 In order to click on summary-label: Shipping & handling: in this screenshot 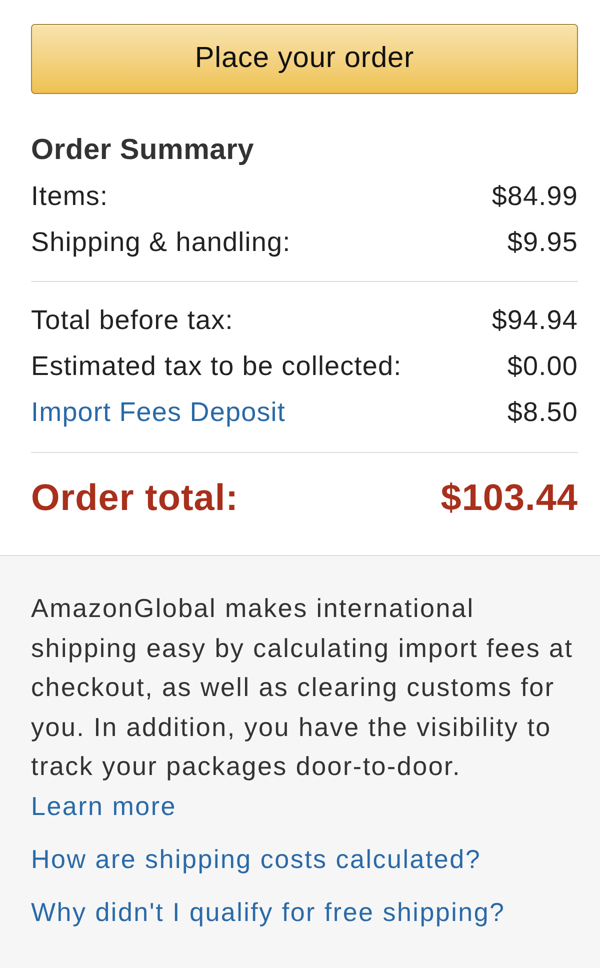, I will do `click(161, 242)`.